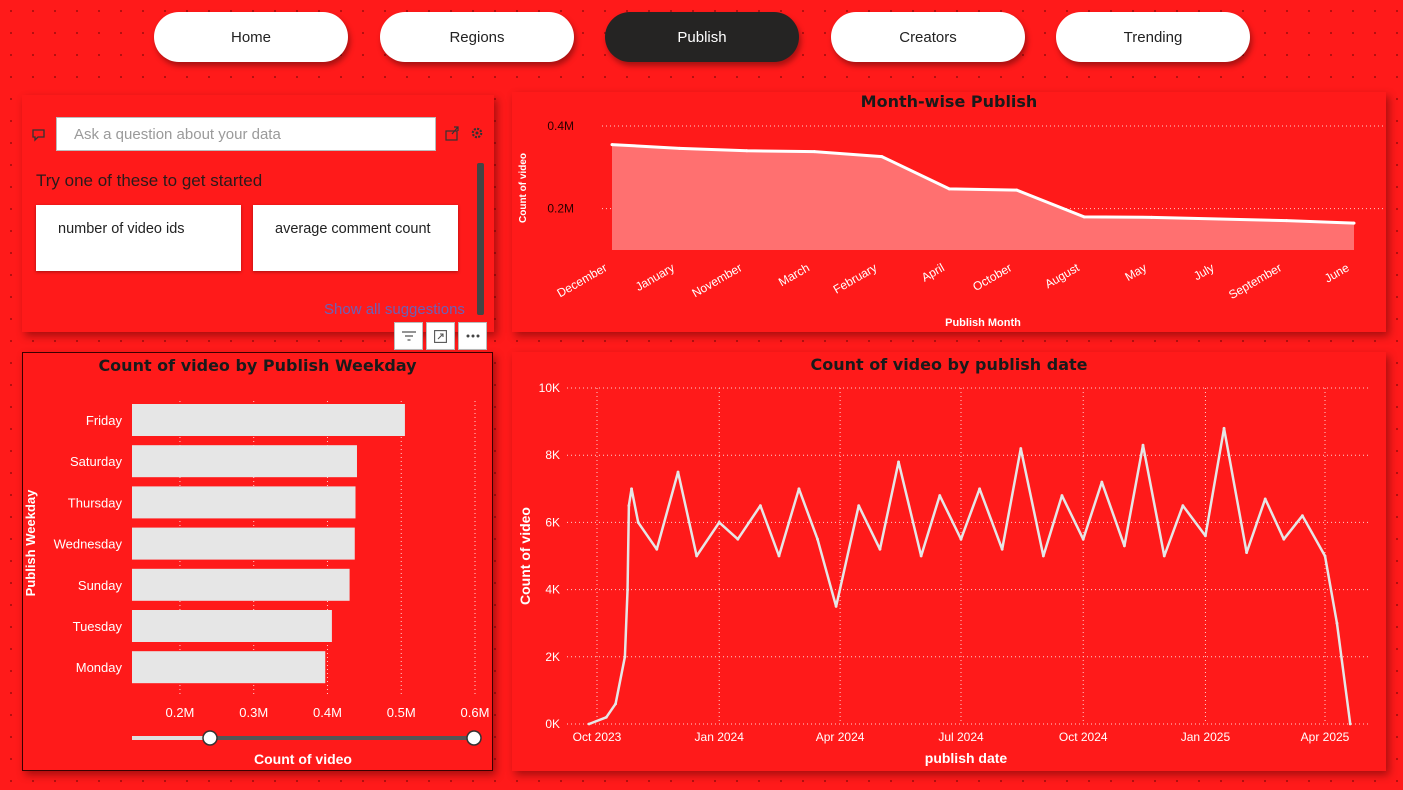 The width and height of the screenshot is (1403, 790). What do you see at coordinates (138, 238) in the screenshot?
I see `suggestion-number-of-video-ids: number of video ids` at bounding box center [138, 238].